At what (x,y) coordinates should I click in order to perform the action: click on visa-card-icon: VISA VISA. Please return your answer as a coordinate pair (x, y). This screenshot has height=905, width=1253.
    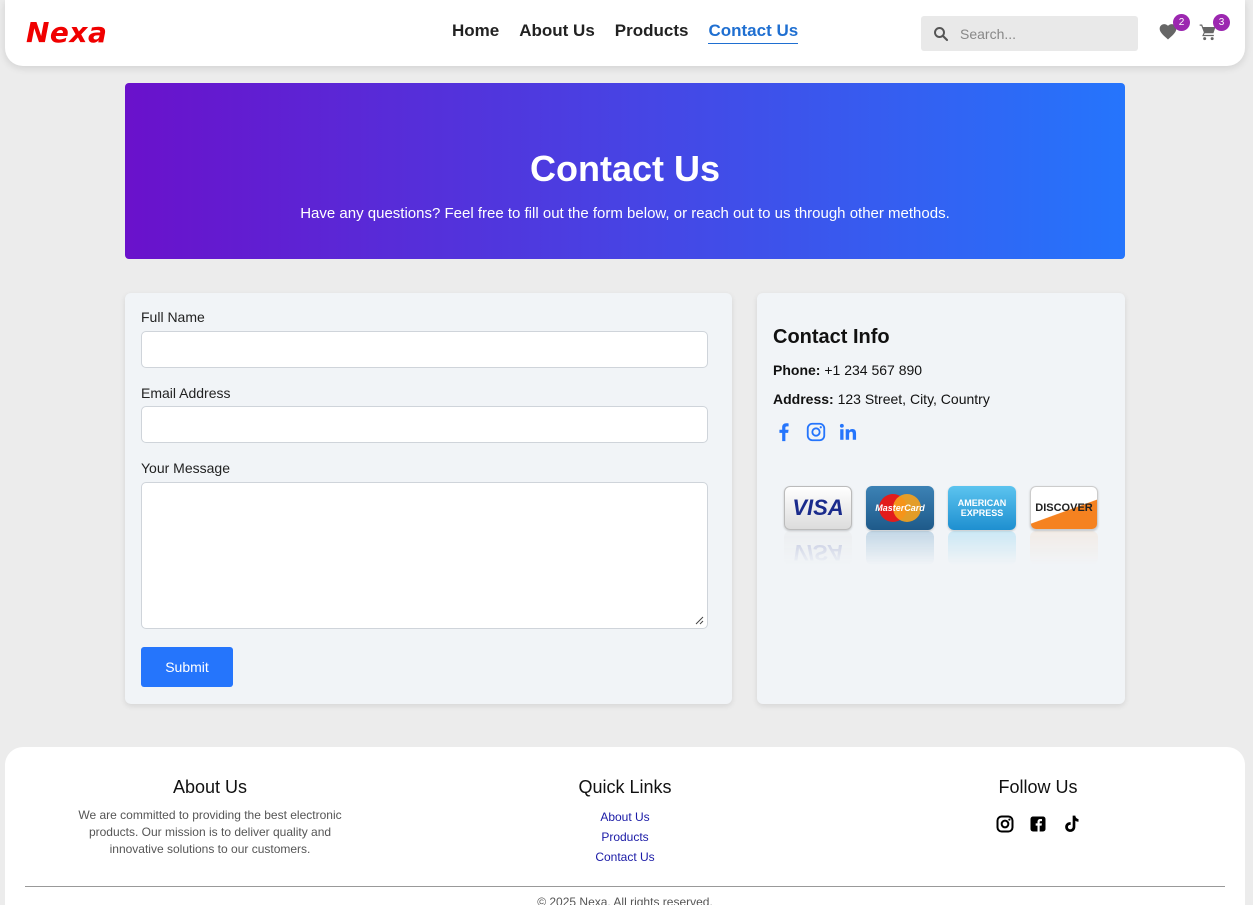
    Looking at the image, I should click on (818, 525).